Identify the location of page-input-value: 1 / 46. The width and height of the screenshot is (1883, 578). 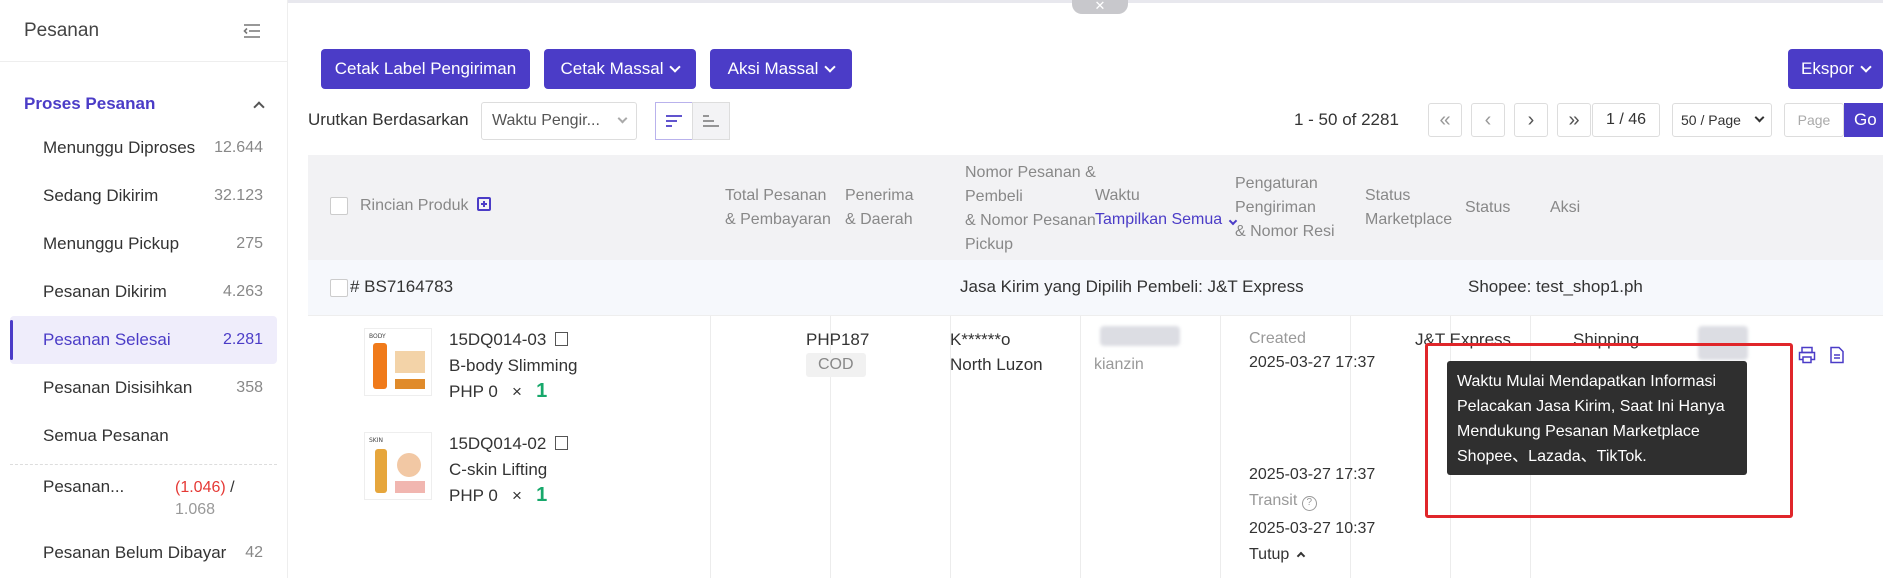
(1626, 119).